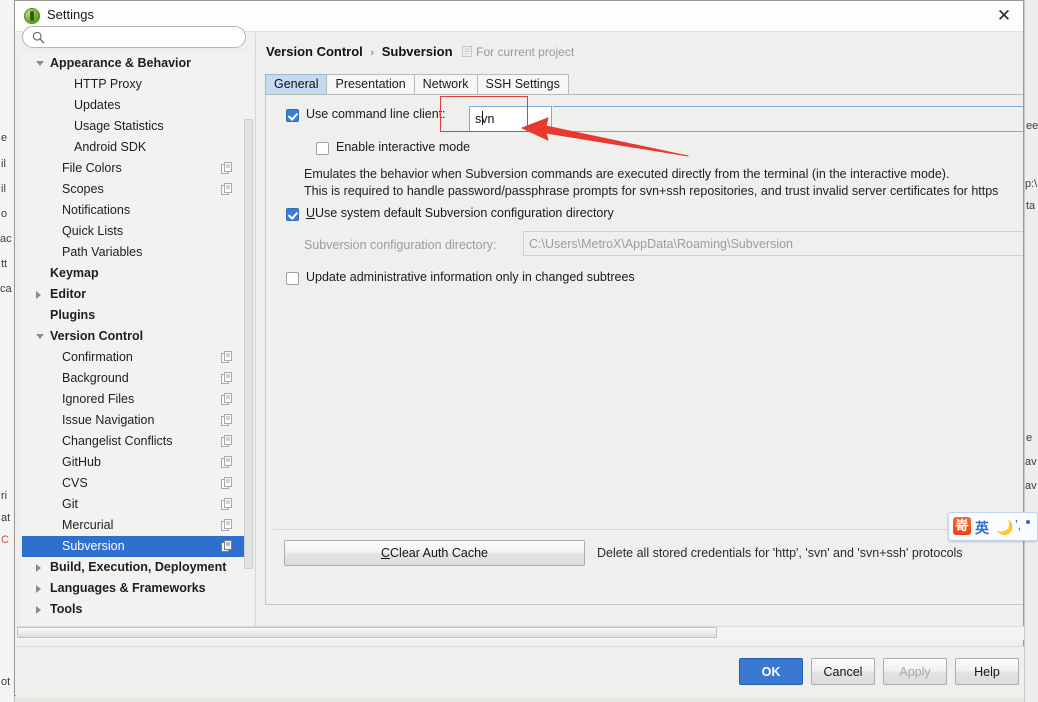  I want to click on sidebar-item-label: Android SDK, so click(110, 147).